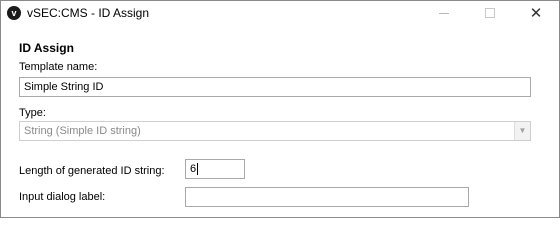  Describe the element at coordinates (193, 169) in the screenshot. I see `length-value: 6` at that location.